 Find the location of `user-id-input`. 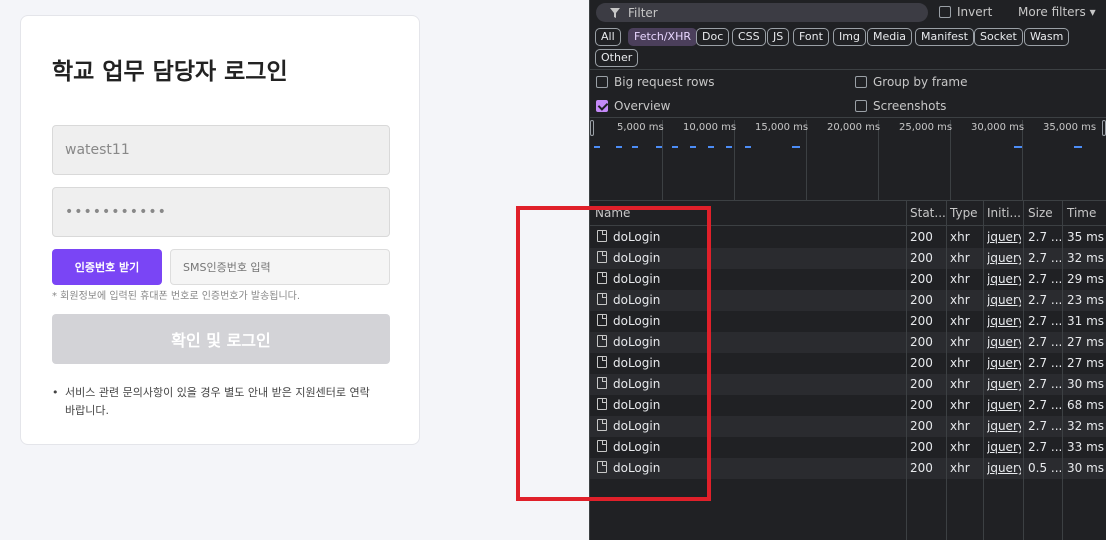

user-id-input is located at coordinates (221, 150).